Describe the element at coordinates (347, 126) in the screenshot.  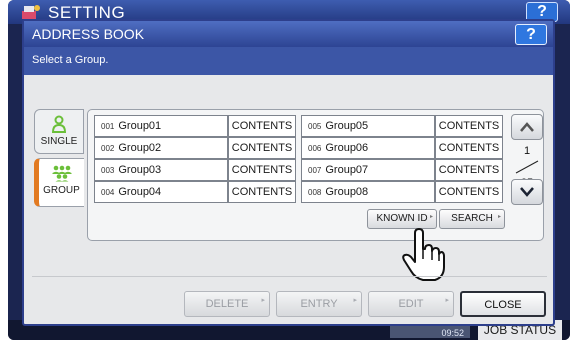
I see `group-name: Group05` at that location.